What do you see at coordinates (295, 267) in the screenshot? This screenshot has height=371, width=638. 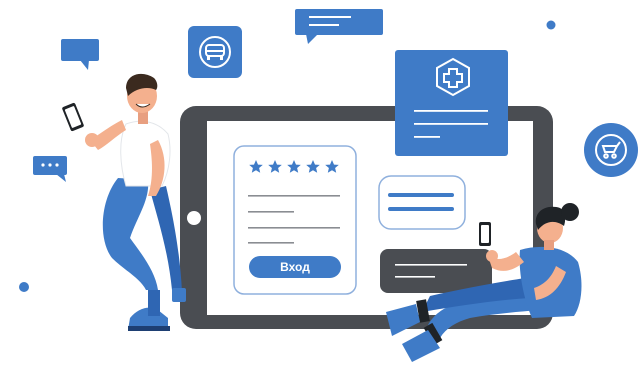 I see `login-button: Вход` at bounding box center [295, 267].